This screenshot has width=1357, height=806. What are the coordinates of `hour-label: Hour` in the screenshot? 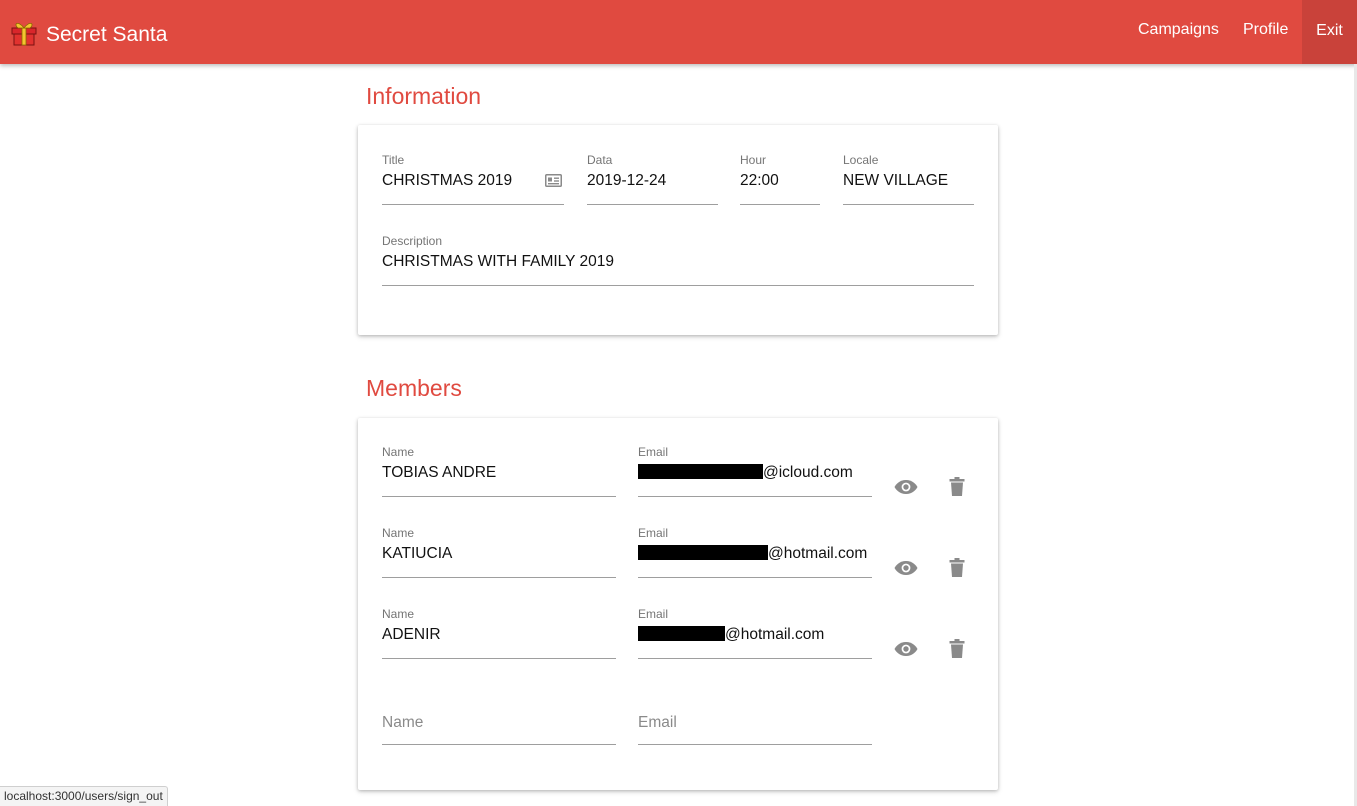 It's located at (753, 160).